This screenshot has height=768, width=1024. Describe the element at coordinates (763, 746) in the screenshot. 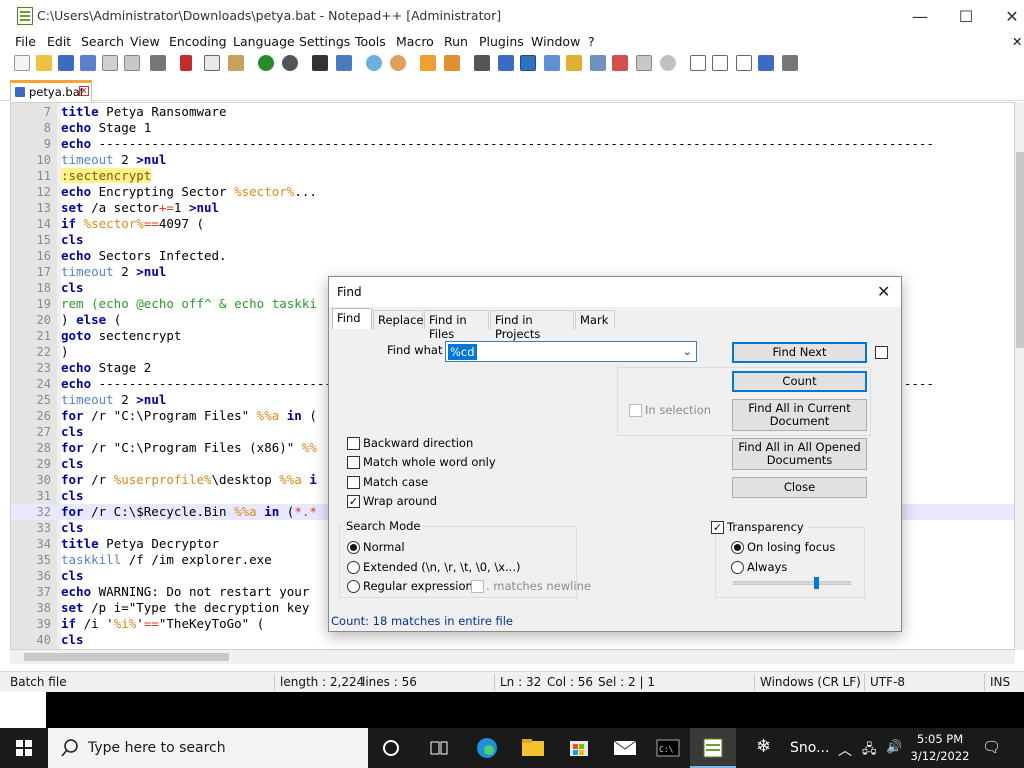

I see `weather-snow-icon: ❄` at that location.